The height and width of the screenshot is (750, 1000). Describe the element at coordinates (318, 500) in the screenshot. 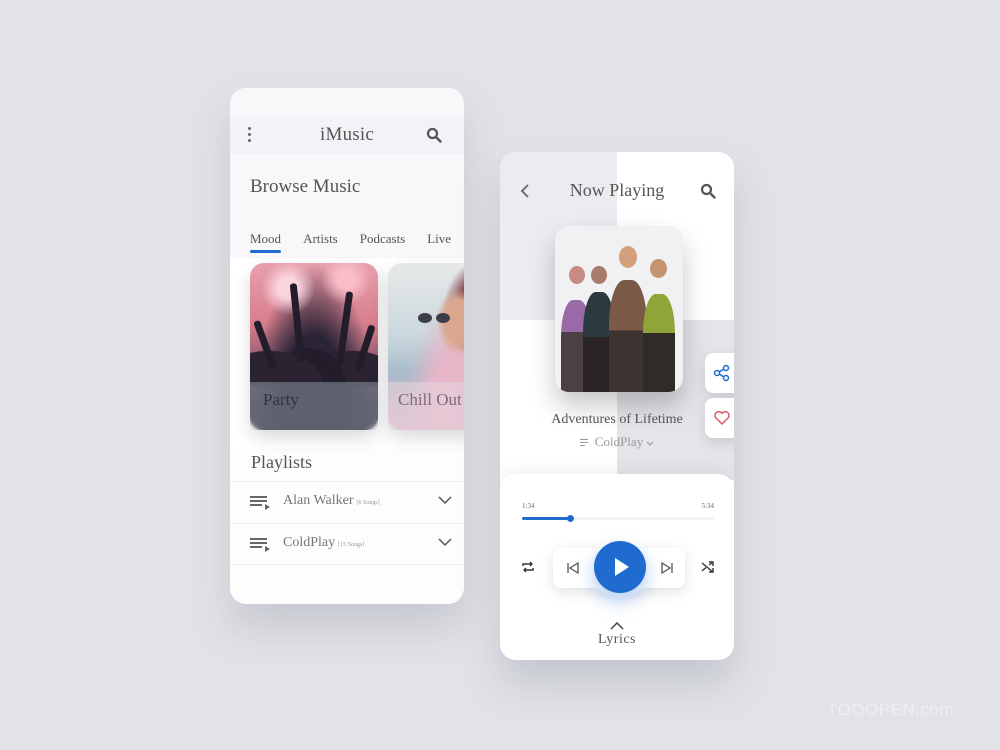

I see `playlist-name: Alan Walker` at that location.